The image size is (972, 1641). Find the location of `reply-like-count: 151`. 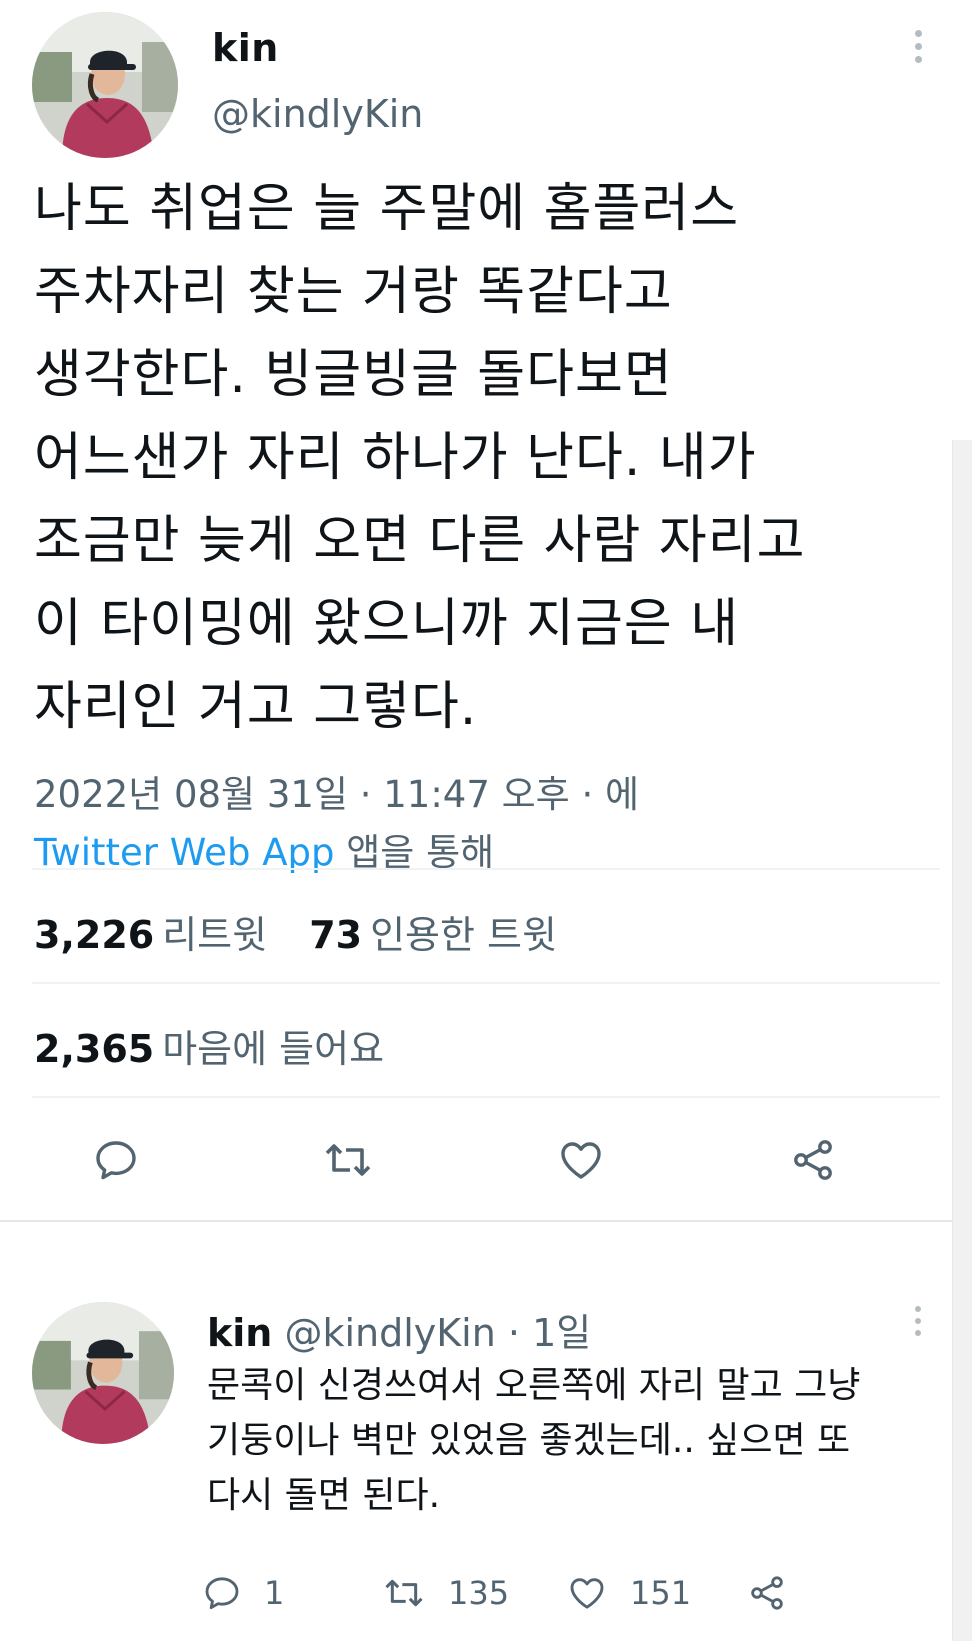

reply-like-count: 151 is located at coordinates (661, 1593).